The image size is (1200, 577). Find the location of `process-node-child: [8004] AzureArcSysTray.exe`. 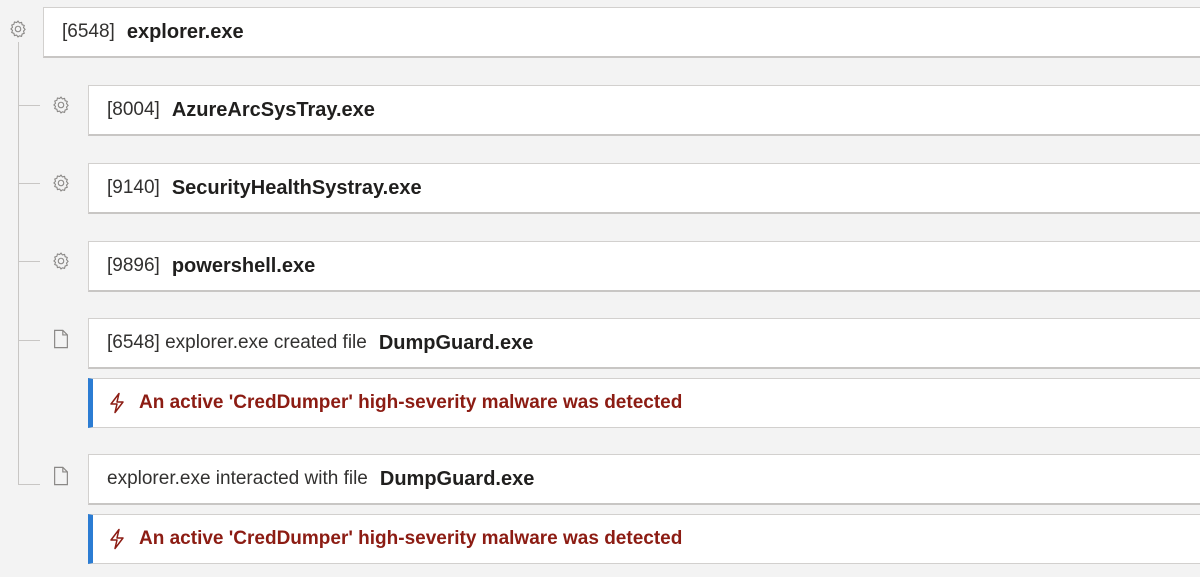

process-node-child: [8004] AzureArcSysTray.exe is located at coordinates (644, 110).